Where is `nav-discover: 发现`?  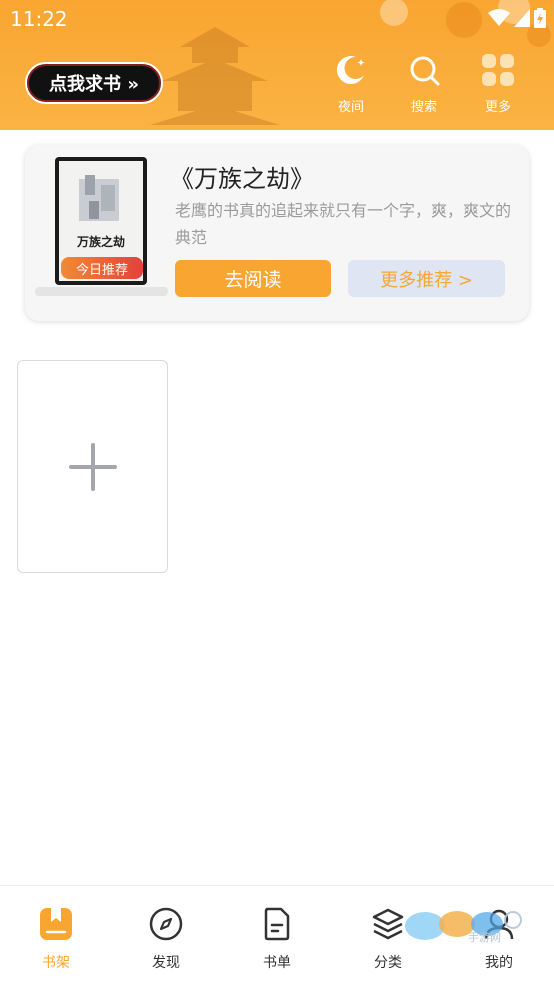
nav-discover: 发现 is located at coordinates (166, 941).